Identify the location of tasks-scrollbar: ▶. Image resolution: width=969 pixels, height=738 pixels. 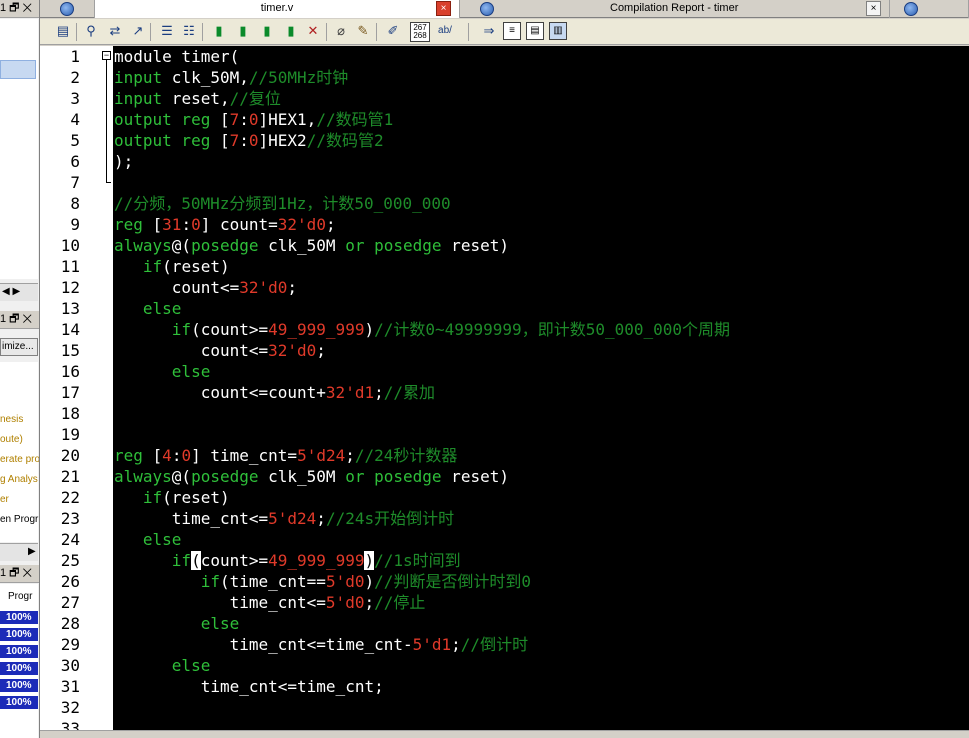
(19, 552).